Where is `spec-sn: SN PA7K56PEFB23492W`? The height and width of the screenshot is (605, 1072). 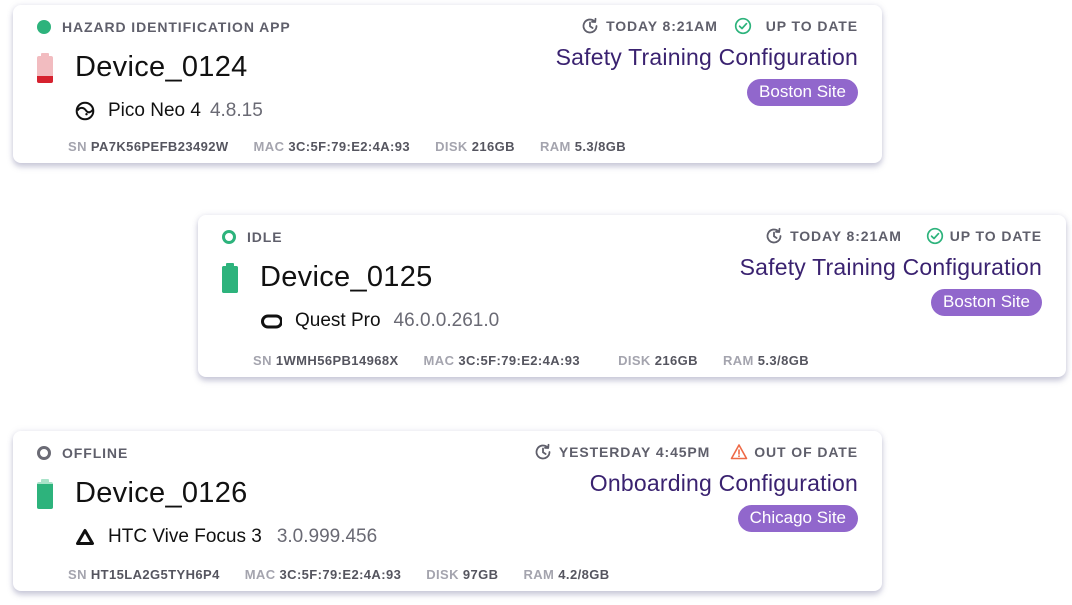 spec-sn: SN PA7K56PEFB23492W is located at coordinates (148, 146).